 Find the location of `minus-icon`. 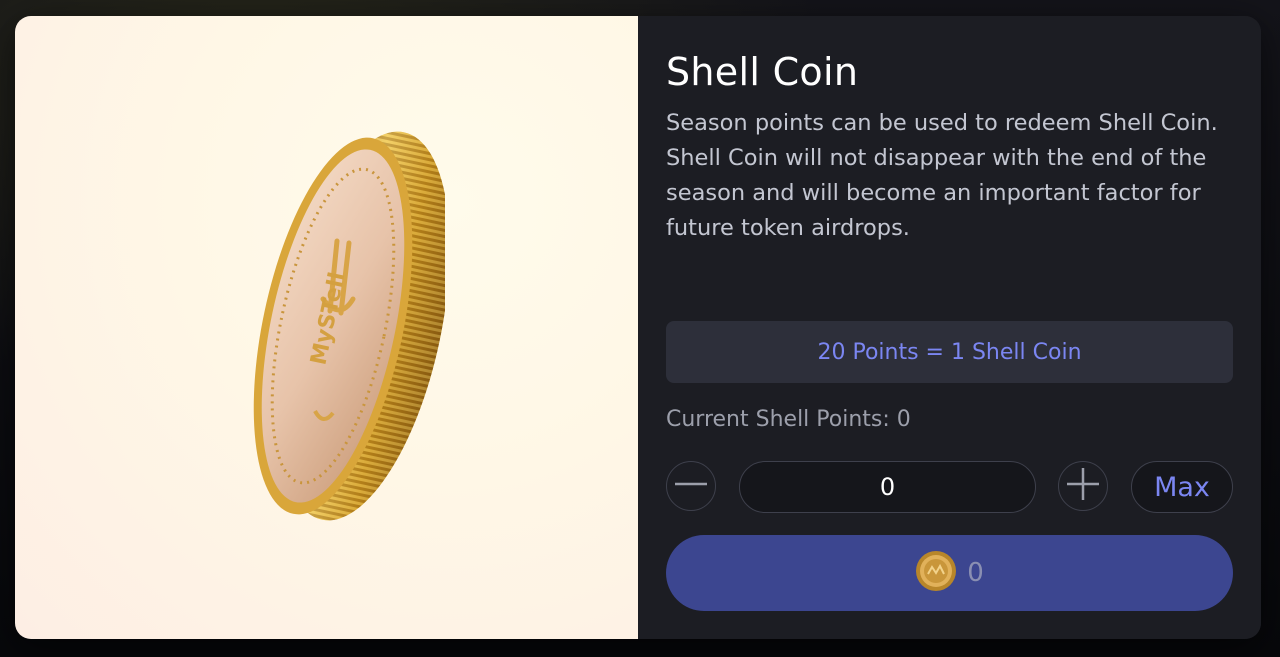

minus-icon is located at coordinates (691, 486).